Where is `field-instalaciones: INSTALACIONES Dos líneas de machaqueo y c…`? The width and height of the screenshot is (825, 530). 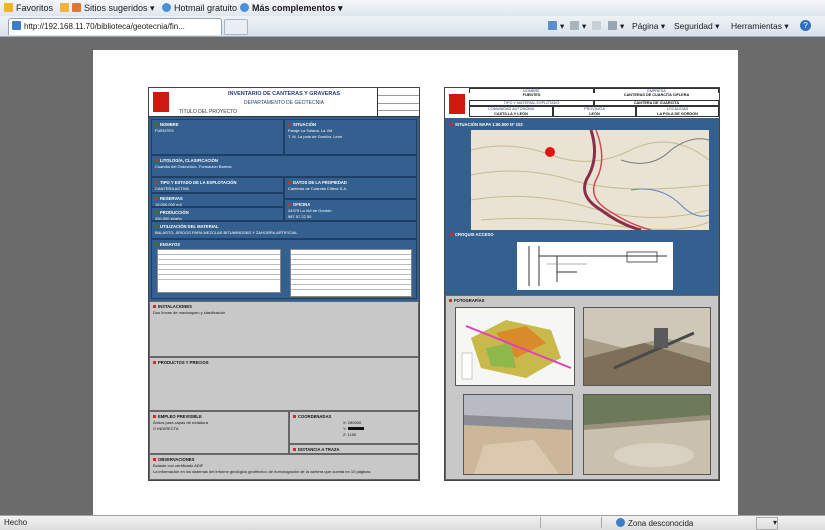 field-instalaciones: INSTALACIONES Dos líneas de machaqueo y c… is located at coordinates (284, 329).